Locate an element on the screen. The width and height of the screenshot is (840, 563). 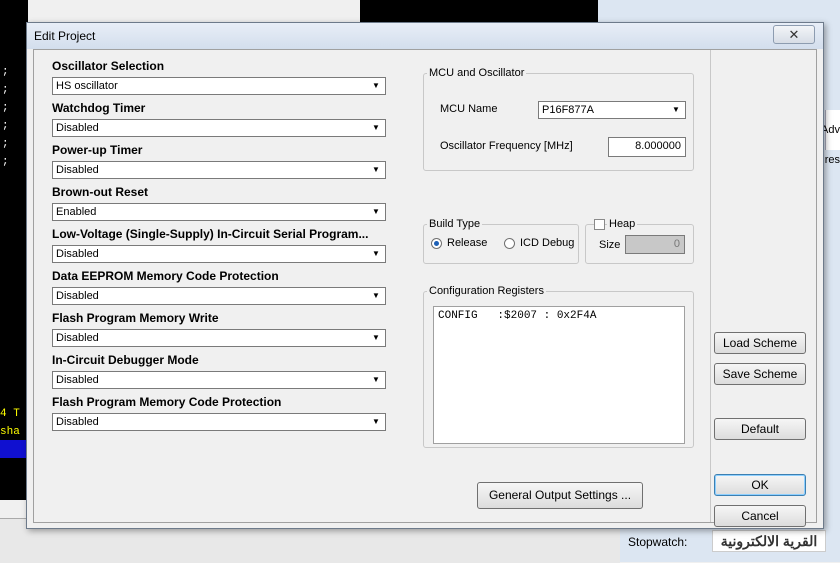
background-panel is located at coordinates (480, 11).